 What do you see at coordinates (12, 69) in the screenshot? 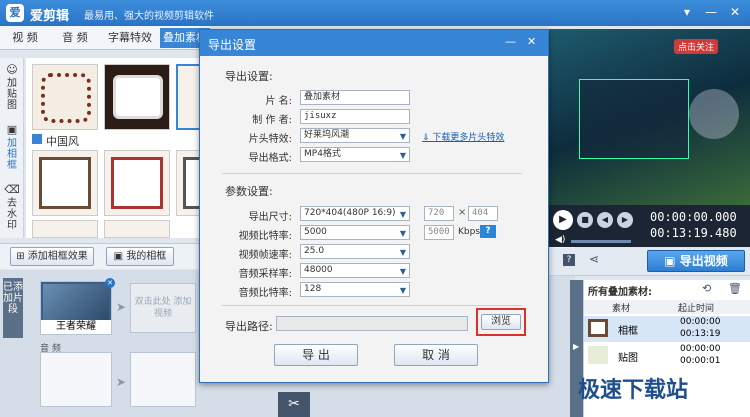
I see `sticker-icon: ☺` at bounding box center [12, 69].